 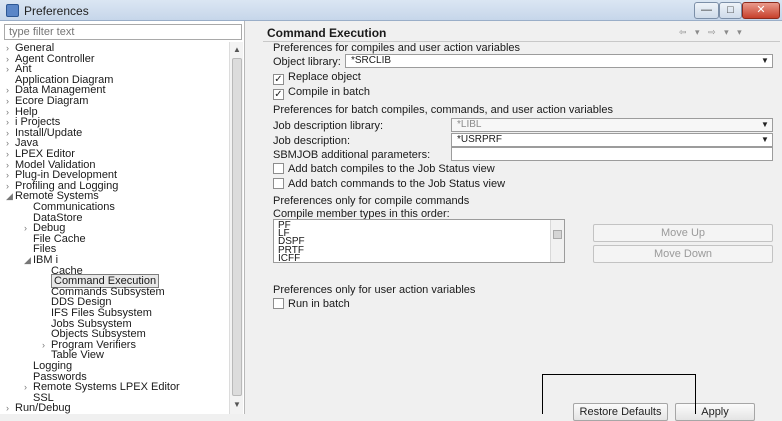 What do you see at coordinates (419, 241) in the screenshot?
I see `member-types-list: PF LF DSPF PRTF ICFF` at bounding box center [419, 241].